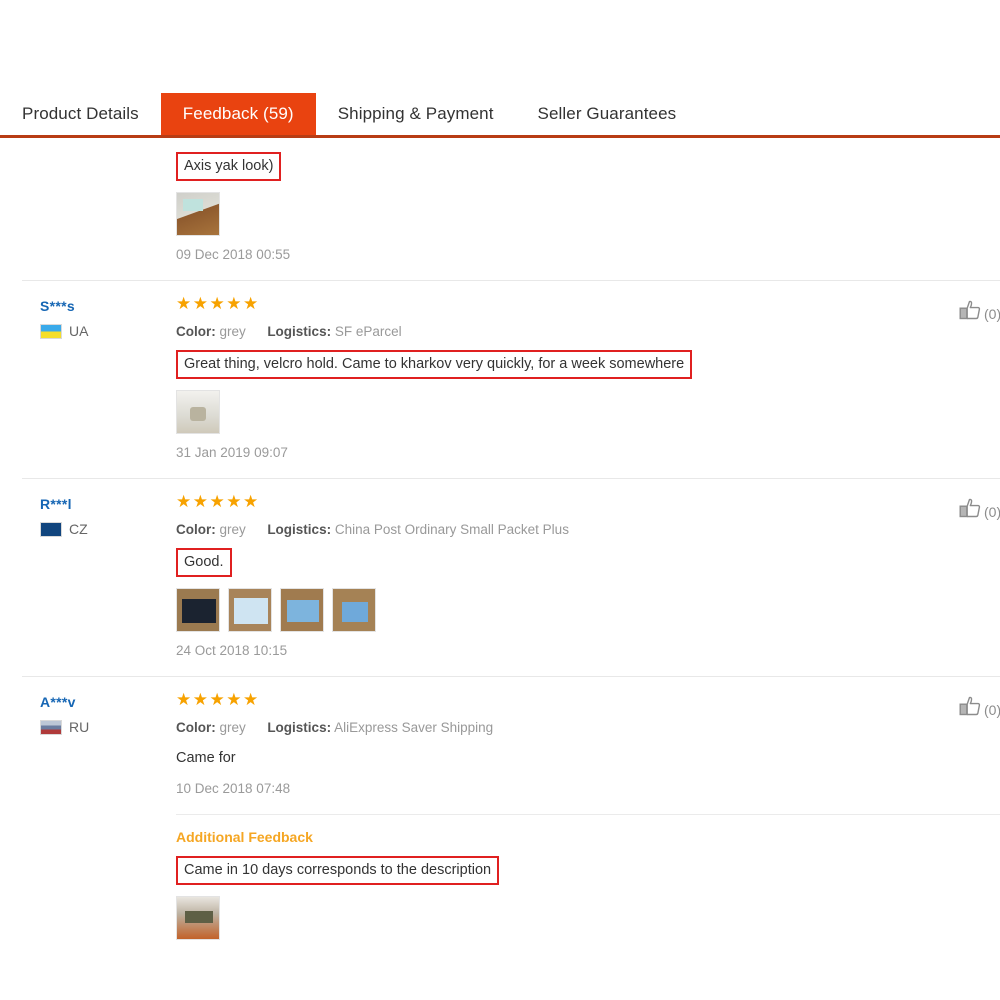  I want to click on reviewer-info, so click(88, 147).